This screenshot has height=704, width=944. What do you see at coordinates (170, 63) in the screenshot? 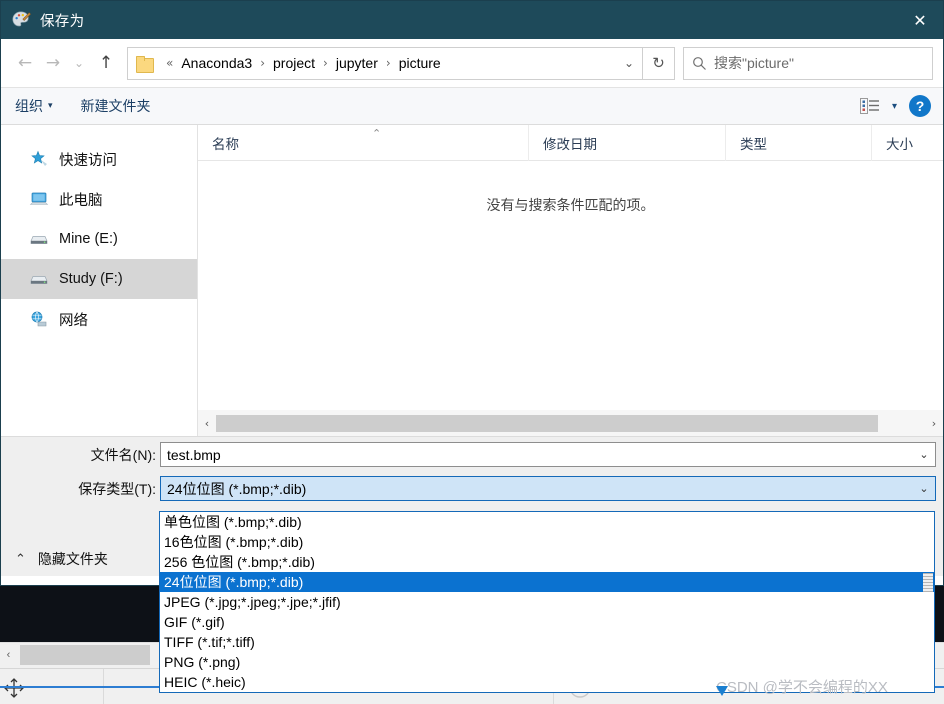
I see `breadcrumb-prefix: «` at bounding box center [170, 63].